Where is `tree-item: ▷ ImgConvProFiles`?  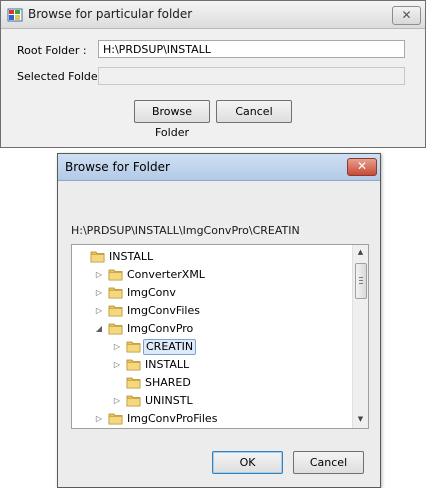
tree-item: ▷ ImgConvProFiles is located at coordinates (211, 419).